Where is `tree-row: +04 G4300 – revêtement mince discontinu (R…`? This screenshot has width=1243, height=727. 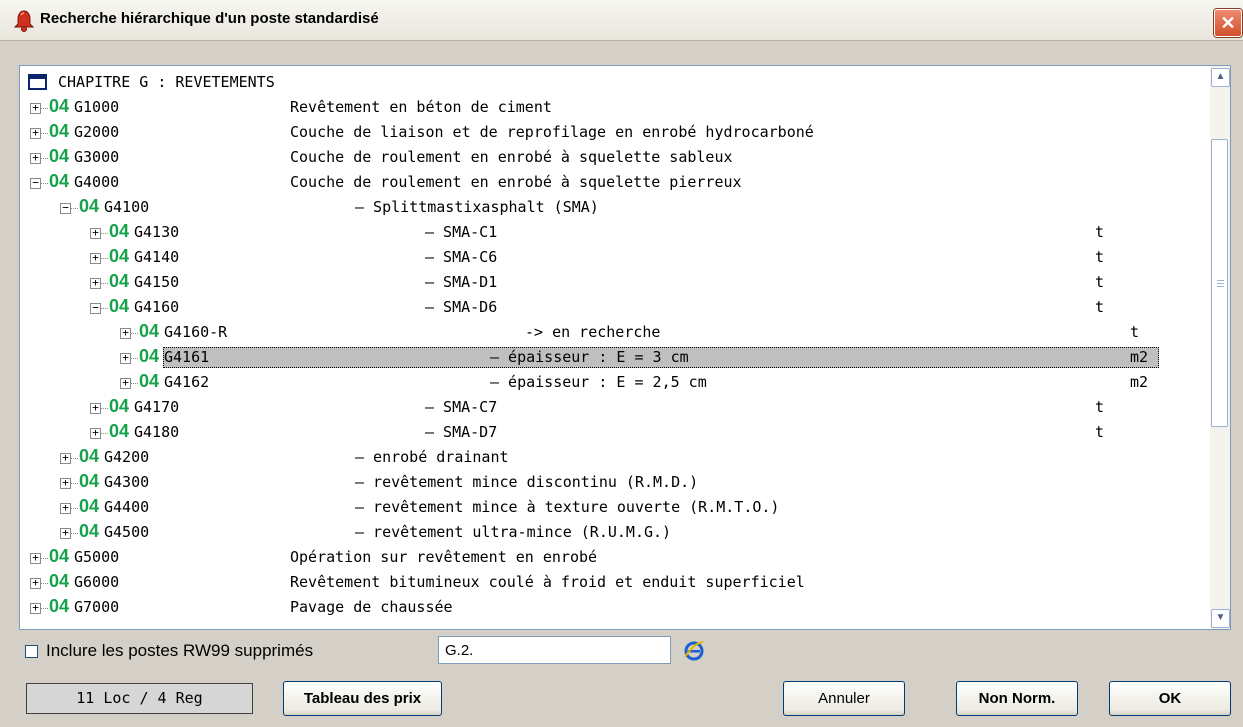
tree-row: +04 G4300 – revêtement mince discontinu (R… is located at coordinates (615, 482).